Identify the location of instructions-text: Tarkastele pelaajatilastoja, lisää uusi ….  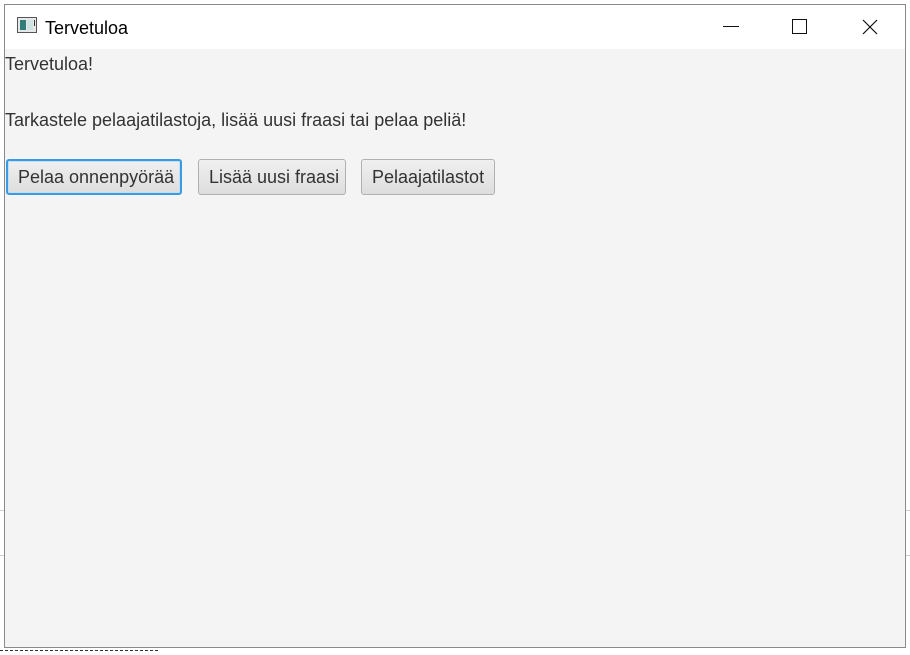
(236, 120).